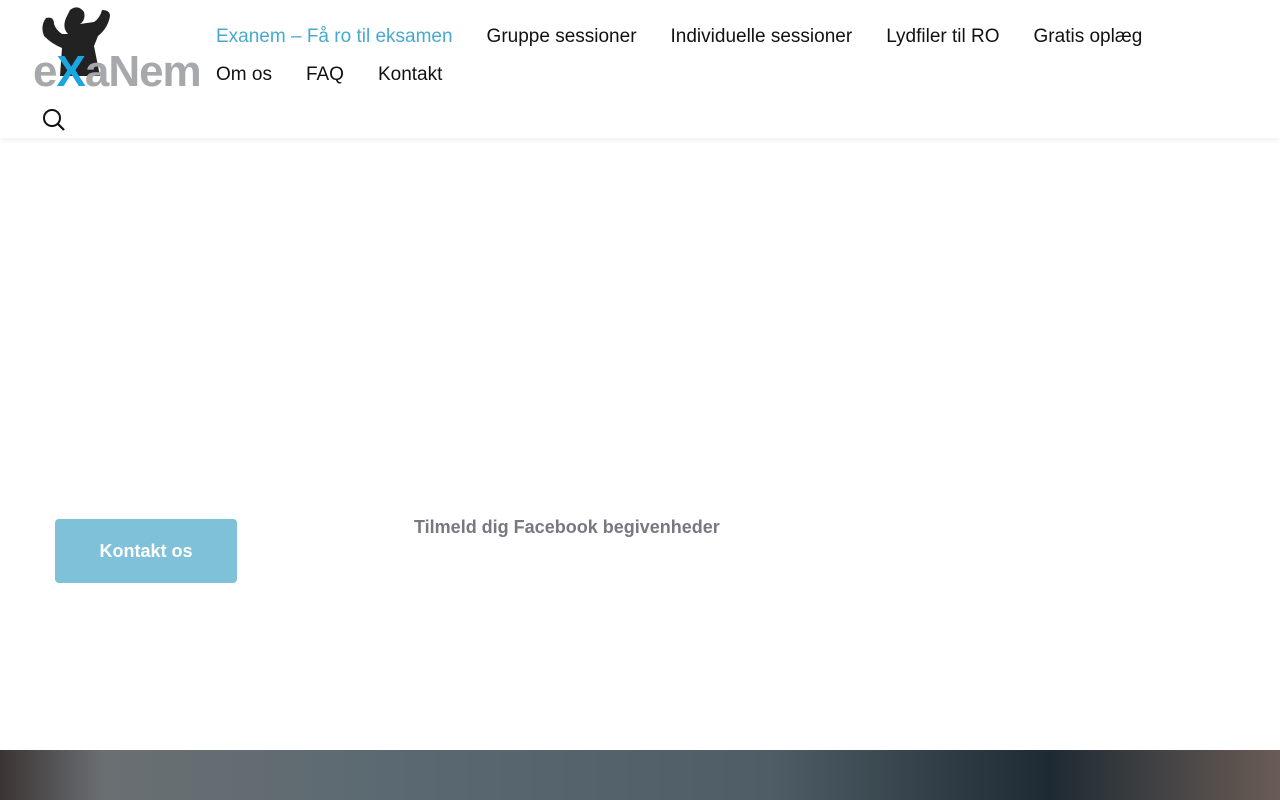 Image resolution: width=1280 pixels, height=800 pixels. Describe the element at coordinates (762, 37) in the screenshot. I see `nav-item-individual-sessions: Individuelle sessioner` at that location.